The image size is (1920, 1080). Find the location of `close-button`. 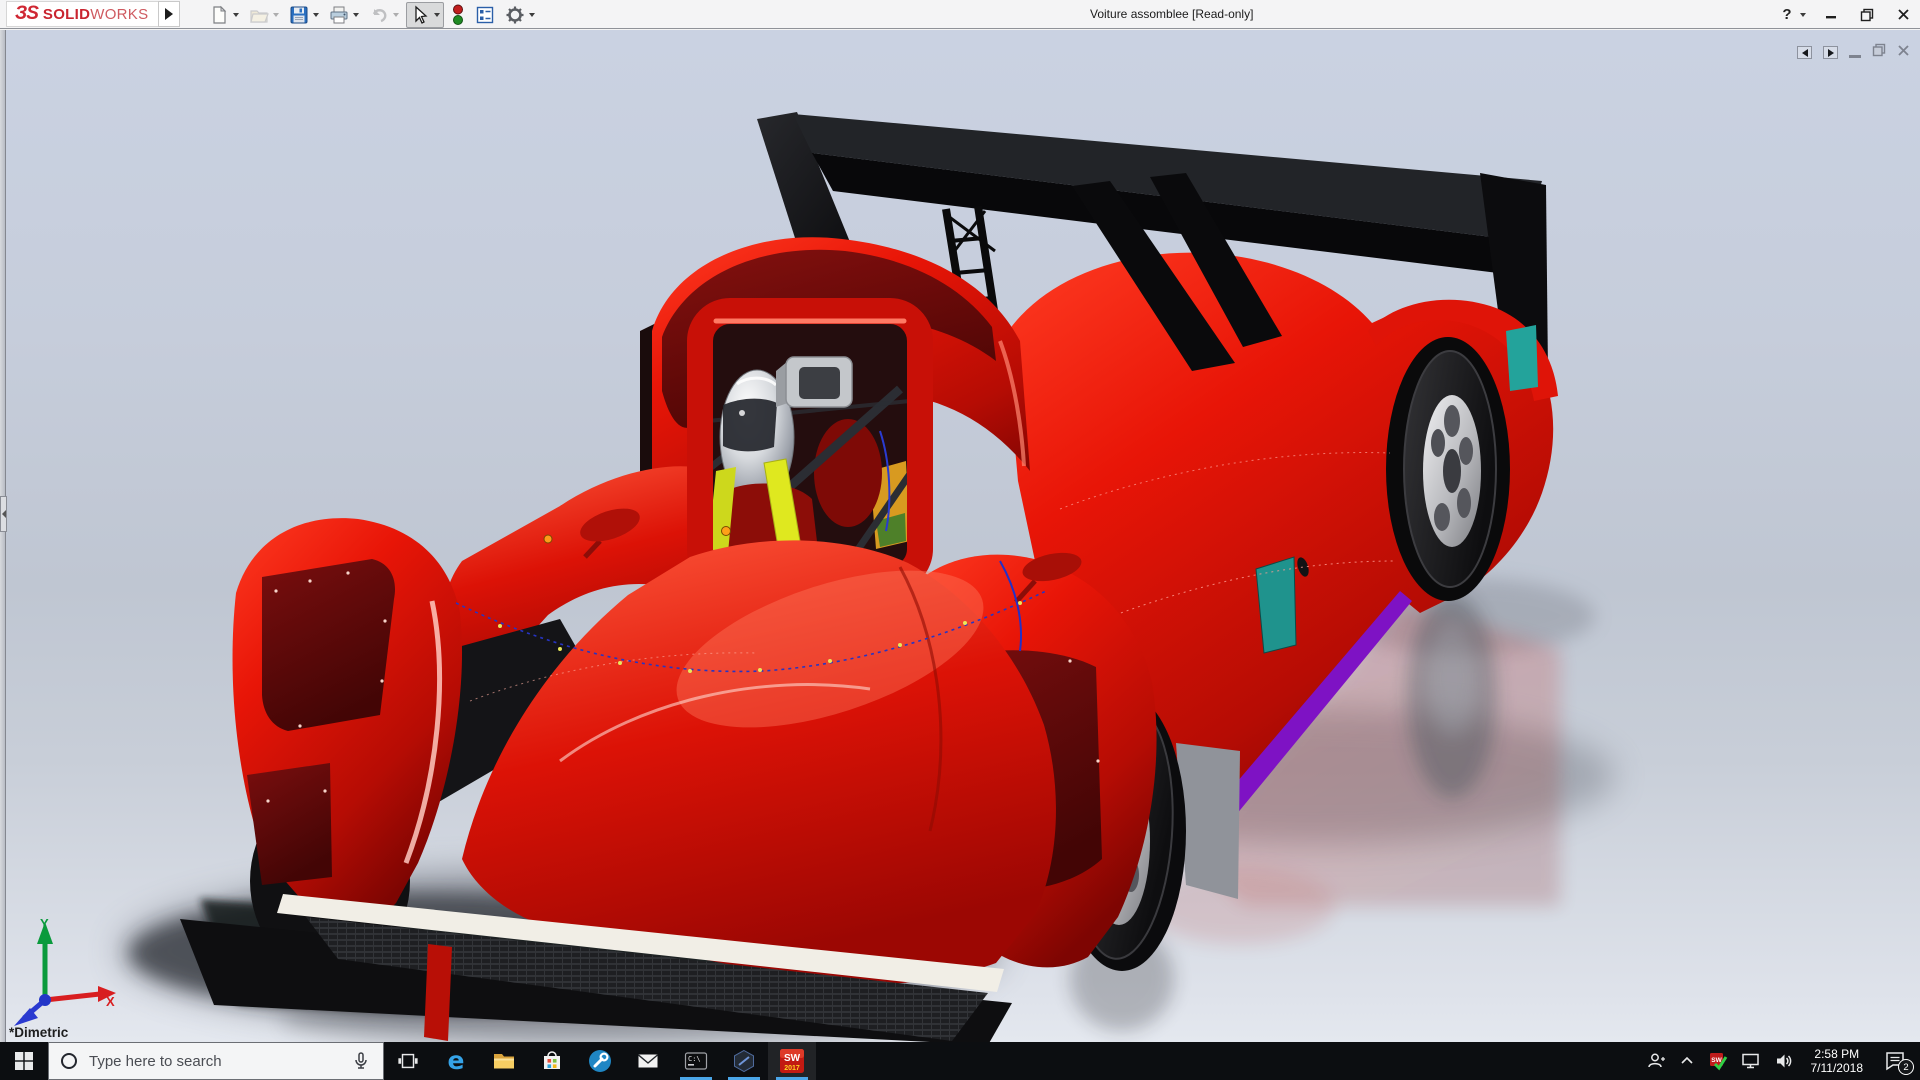

close-button is located at coordinates (1903, 15).